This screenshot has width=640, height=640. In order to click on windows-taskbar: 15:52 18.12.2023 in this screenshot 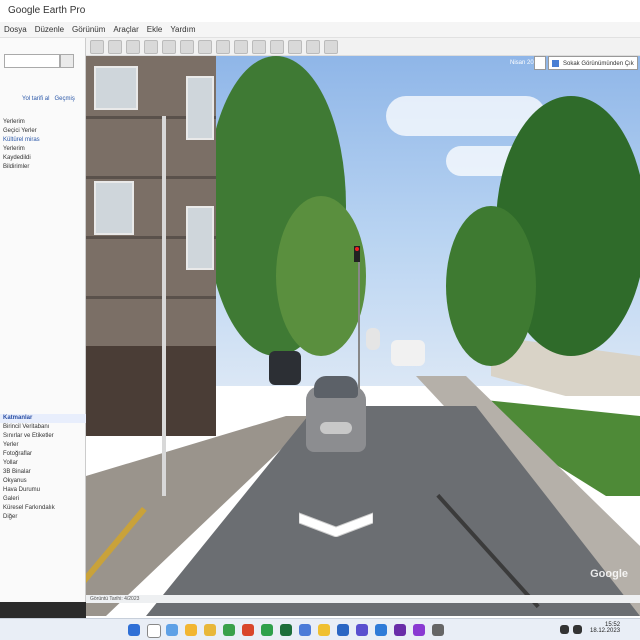, I will do `click(320, 629)`.